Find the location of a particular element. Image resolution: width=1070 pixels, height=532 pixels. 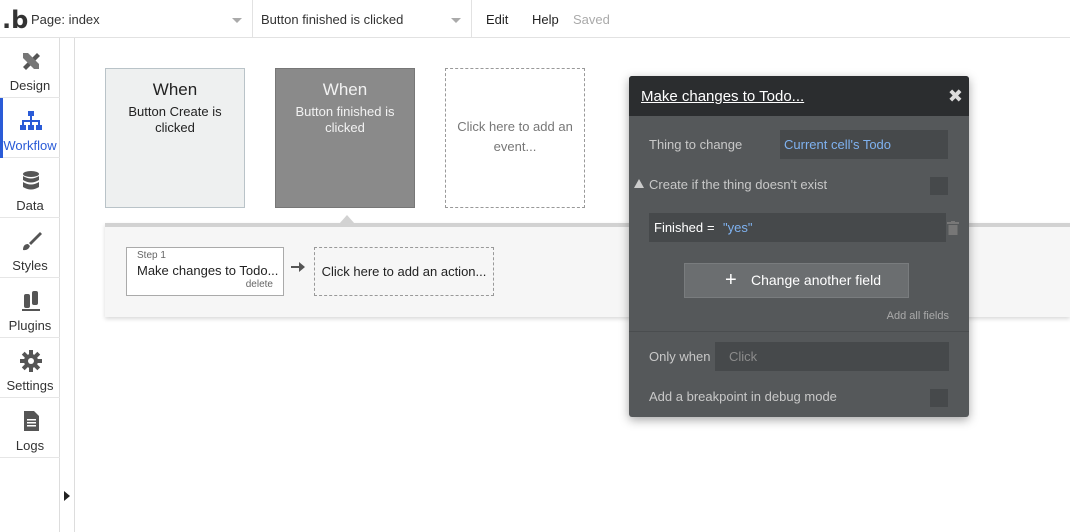

step-1-card: Step 1 Make changes to Todo... delete is located at coordinates (205, 271).